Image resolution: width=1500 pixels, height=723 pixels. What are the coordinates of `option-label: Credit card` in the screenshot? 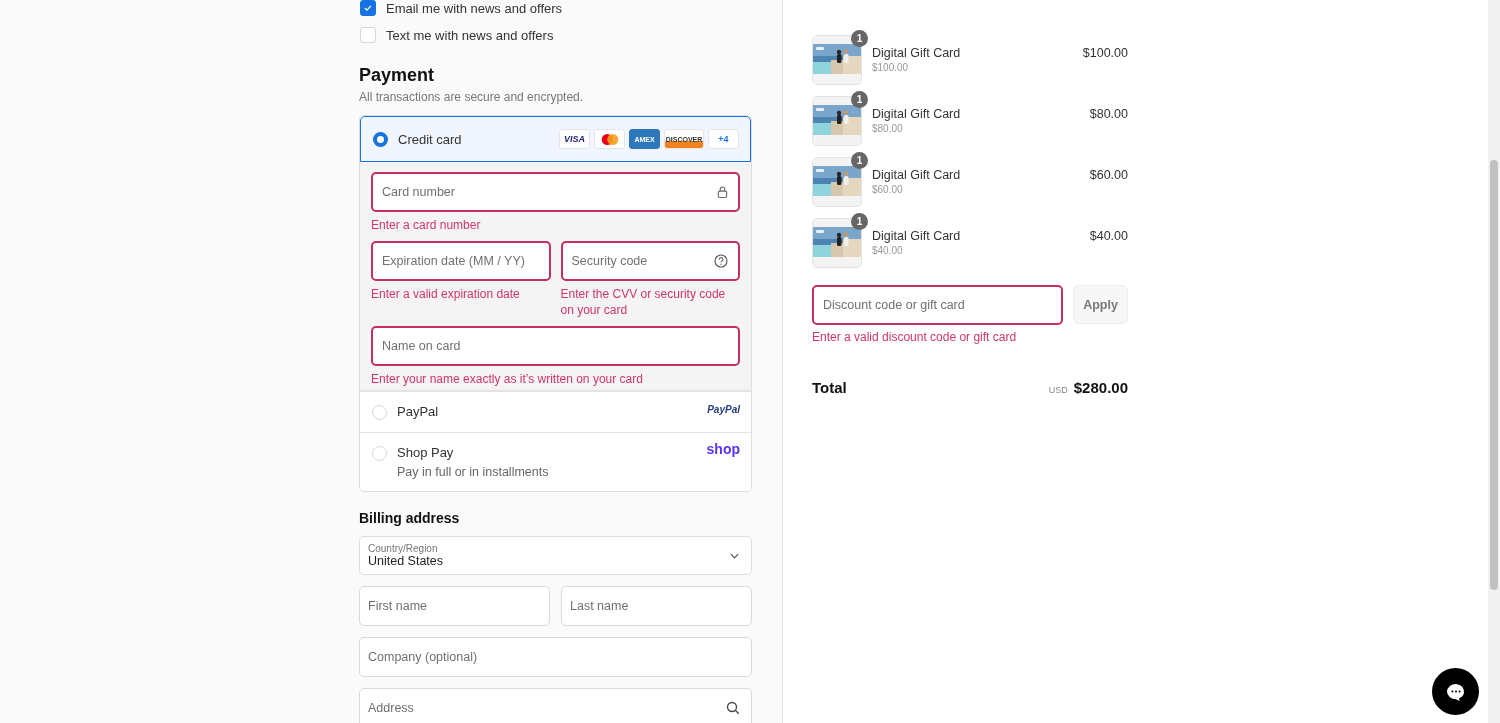 It's located at (430, 139).